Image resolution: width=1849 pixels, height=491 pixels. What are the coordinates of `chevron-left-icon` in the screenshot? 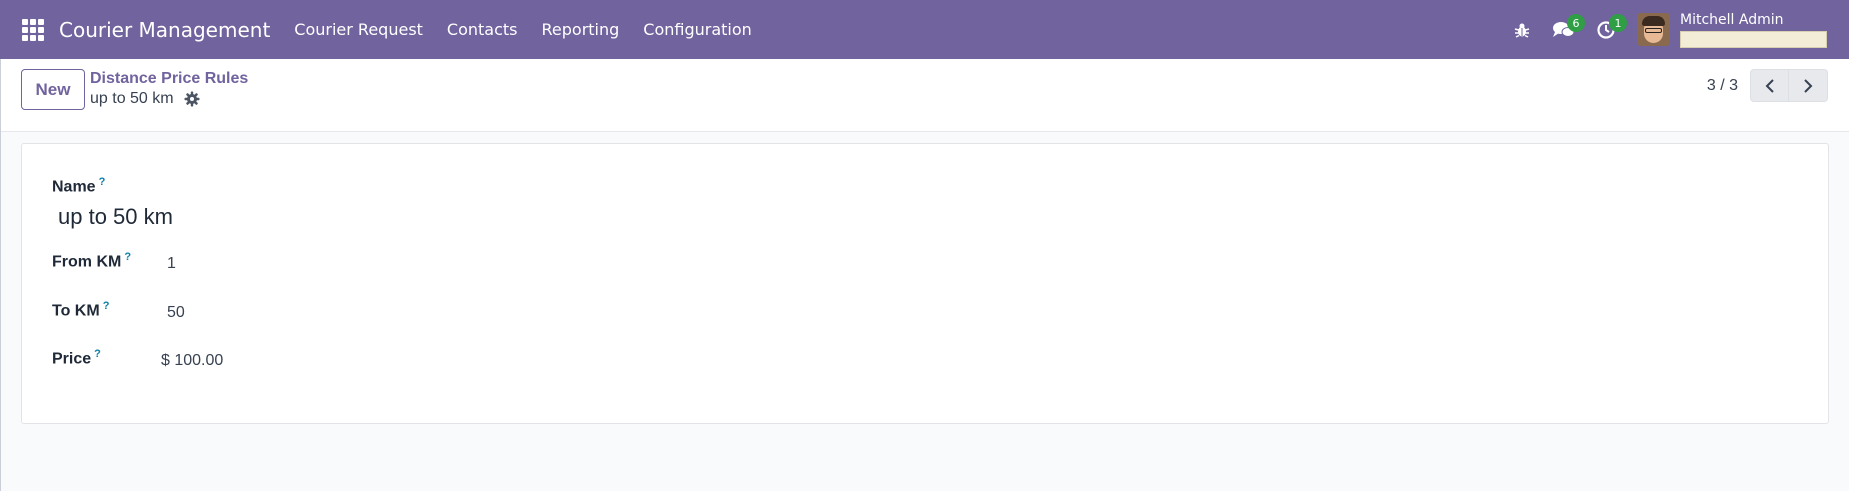 It's located at (1769, 85).